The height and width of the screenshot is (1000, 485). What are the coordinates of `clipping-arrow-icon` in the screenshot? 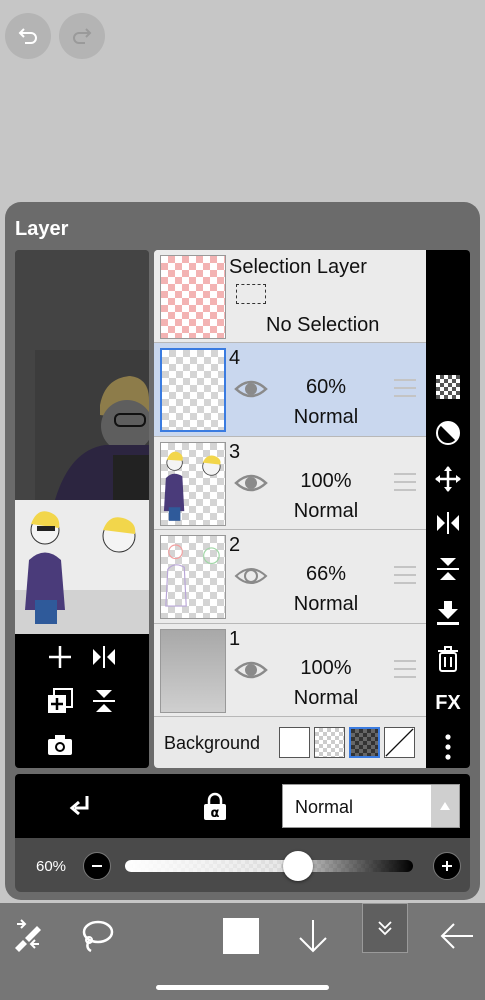 It's located at (79, 806).